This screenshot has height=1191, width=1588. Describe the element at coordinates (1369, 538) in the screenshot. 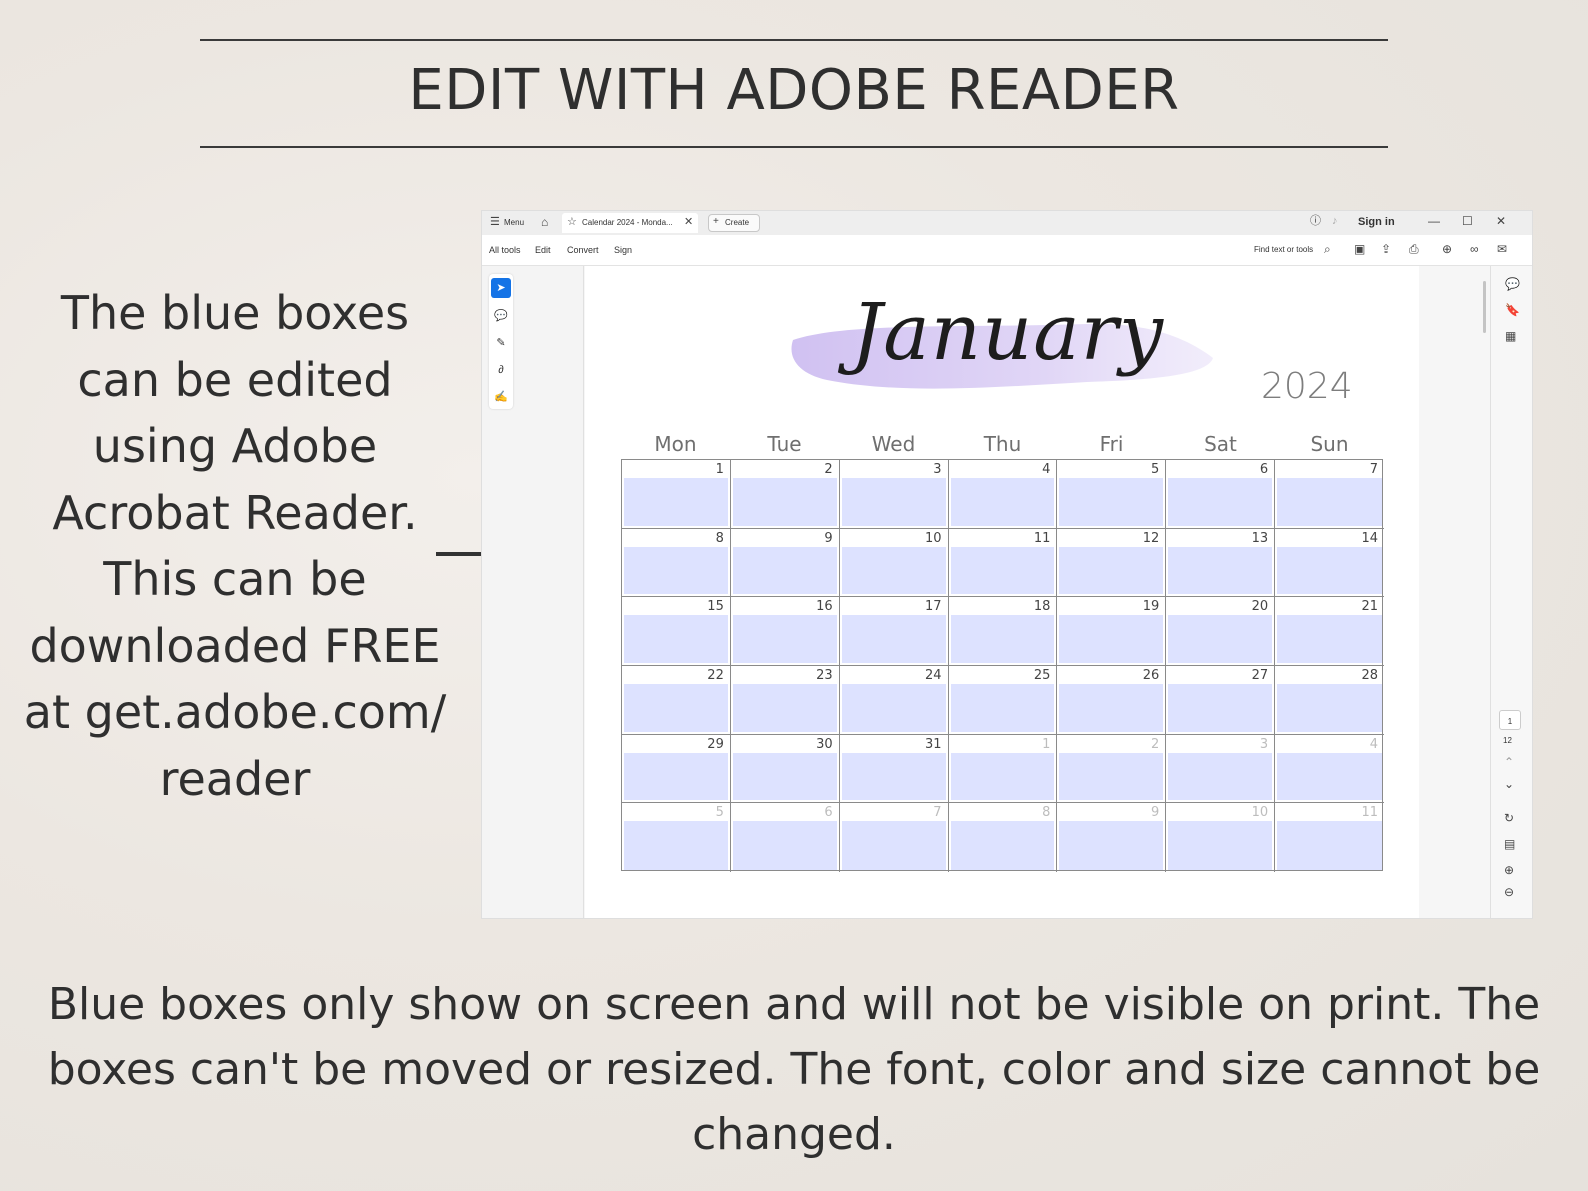

I see `day-number: 14` at that location.